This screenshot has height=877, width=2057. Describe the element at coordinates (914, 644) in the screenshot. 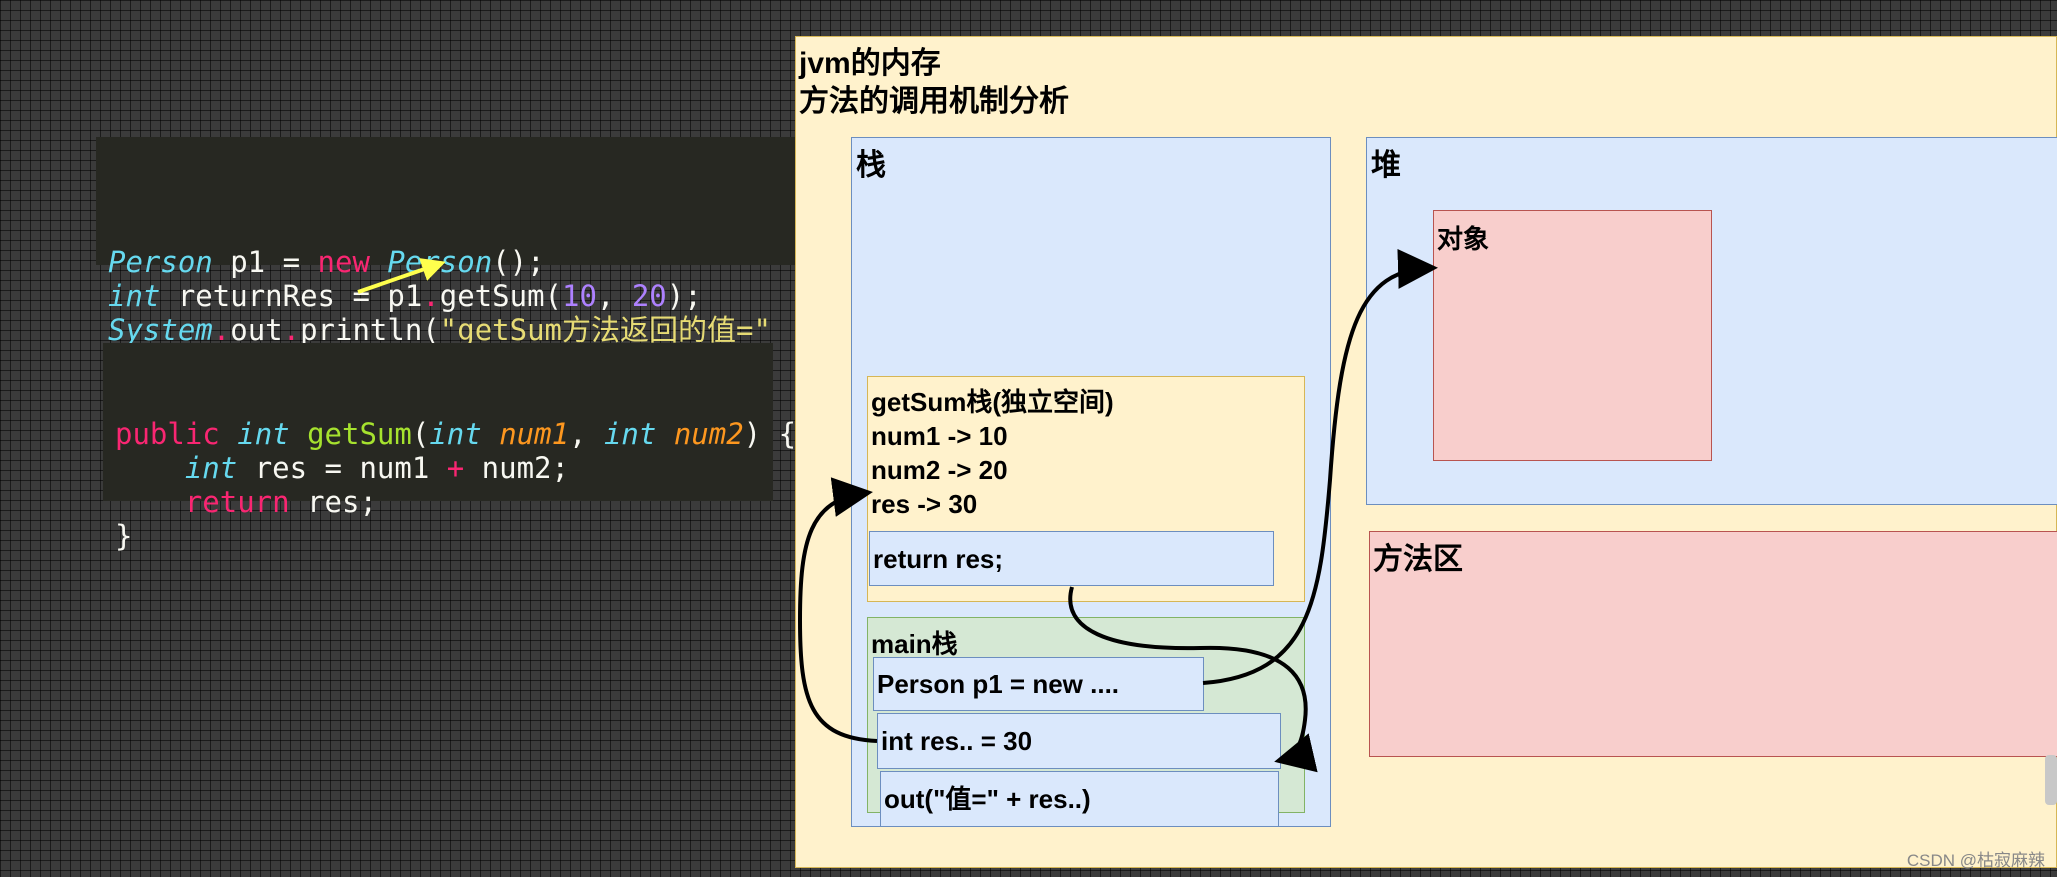

I see `main-frame-title: main栈` at that location.